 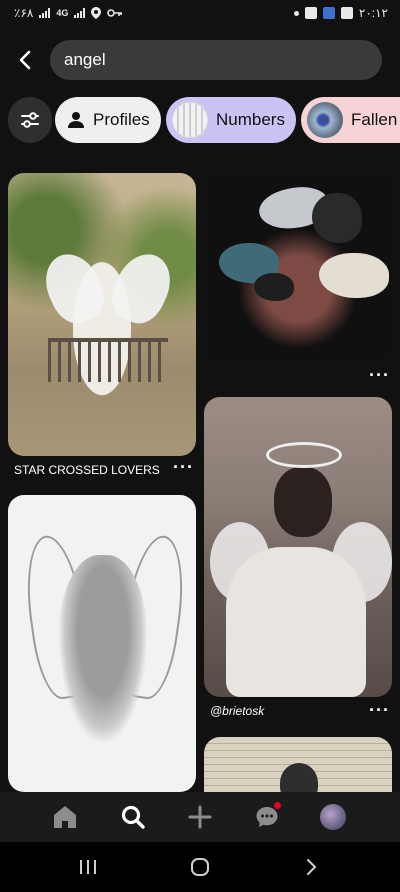 What do you see at coordinates (373, 13) in the screenshot?
I see `clock: ۲۰:۱۲` at bounding box center [373, 13].